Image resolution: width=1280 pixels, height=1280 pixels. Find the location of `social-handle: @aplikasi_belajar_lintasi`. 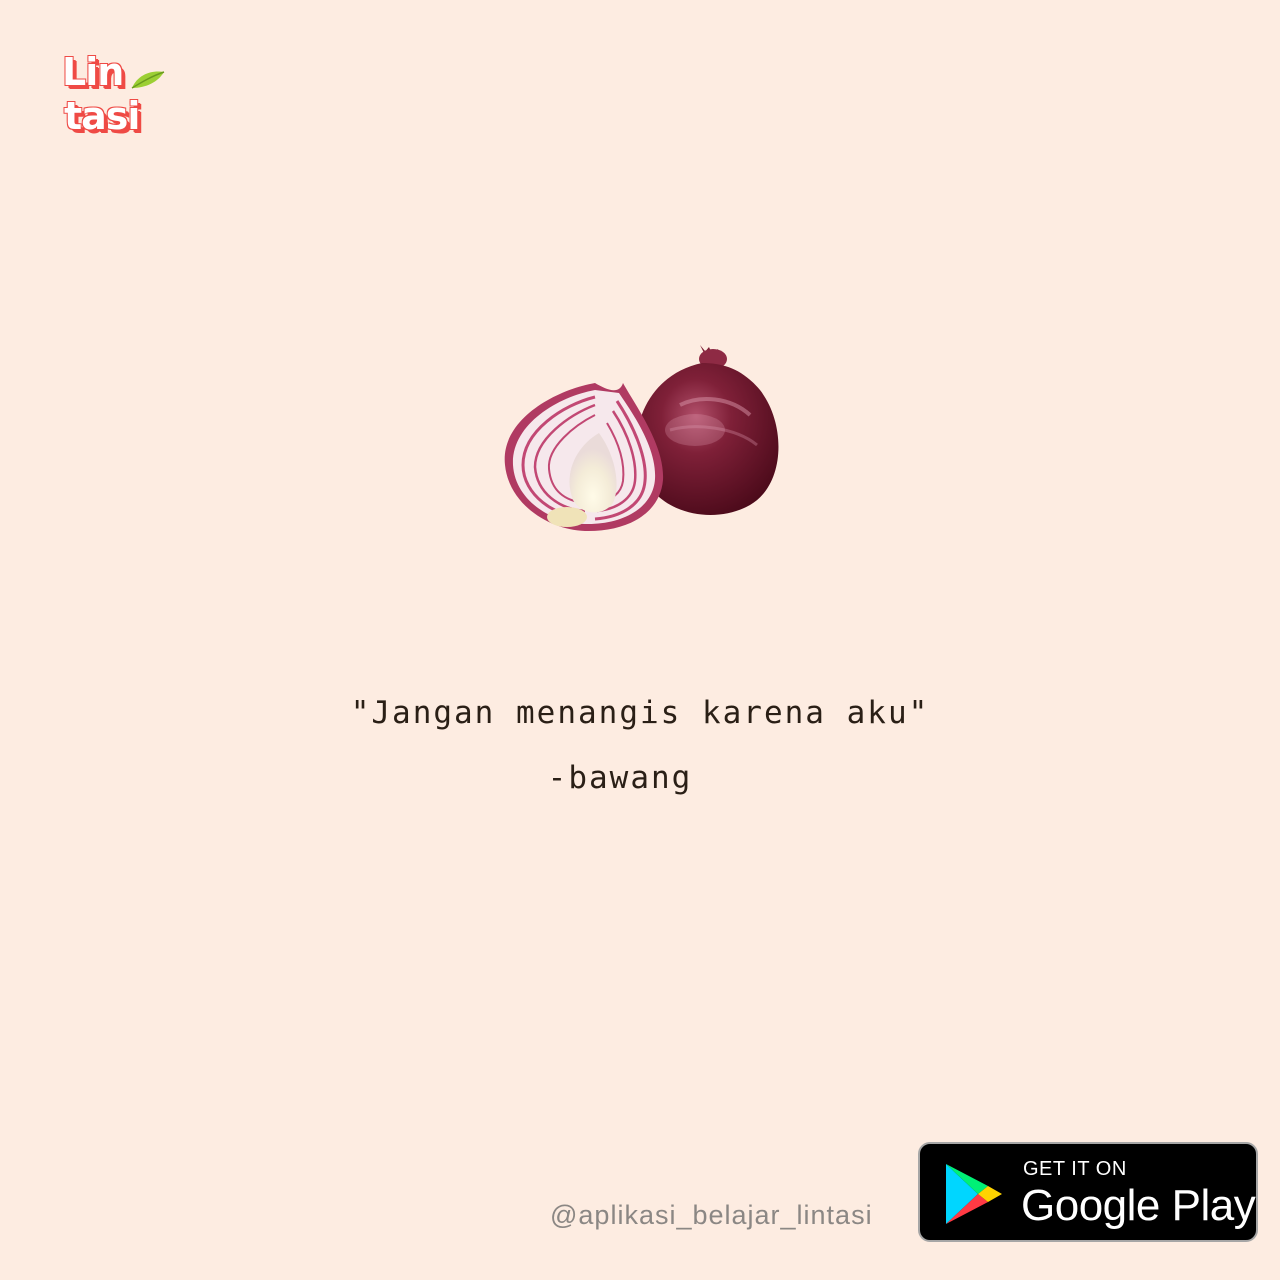

social-handle: @aplikasi_belajar_lintasi is located at coordinates (711, 1215).